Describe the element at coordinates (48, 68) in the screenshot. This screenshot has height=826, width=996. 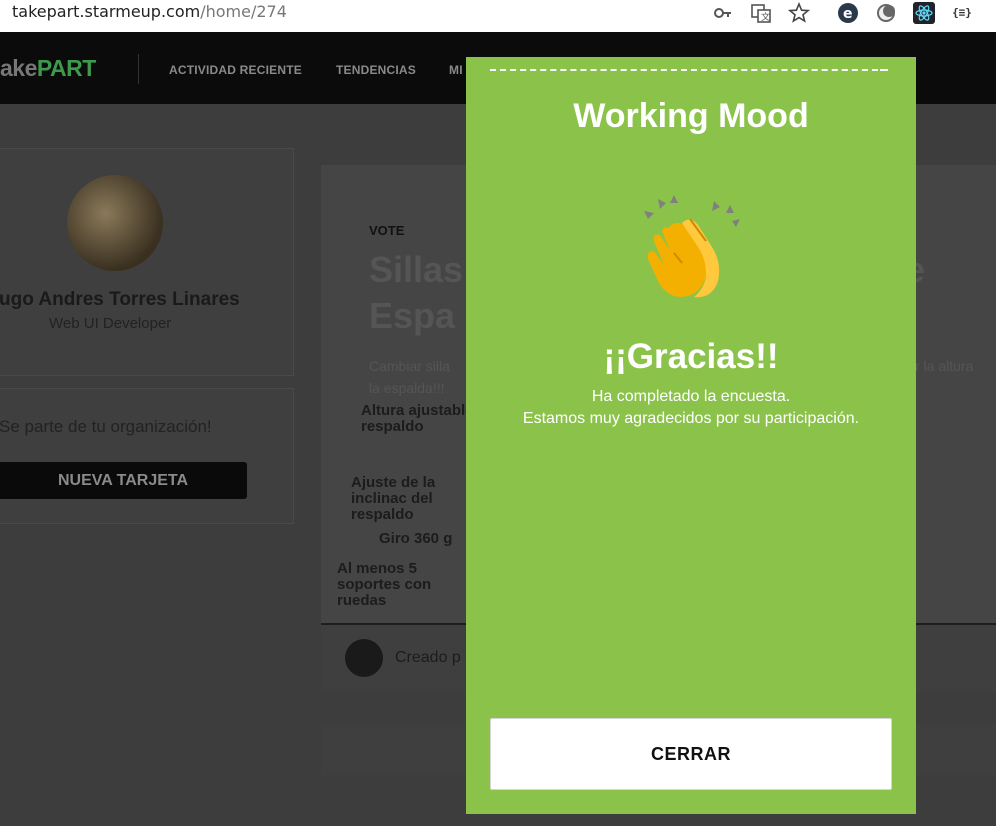
I see `takepart-logo: akePART` at that location.